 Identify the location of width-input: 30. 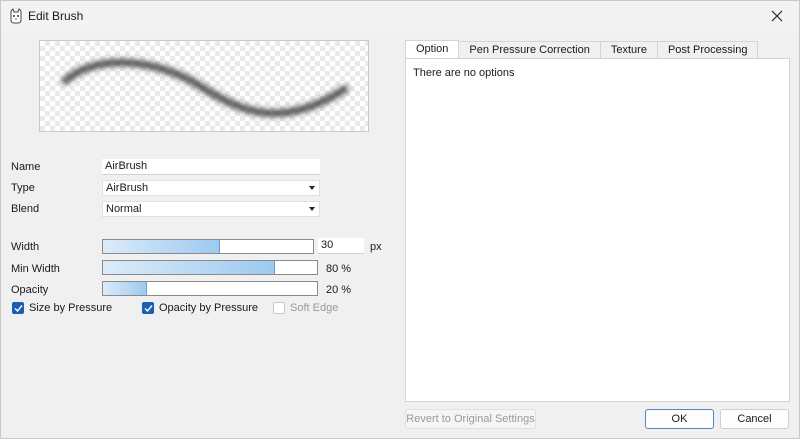
(341, 246).